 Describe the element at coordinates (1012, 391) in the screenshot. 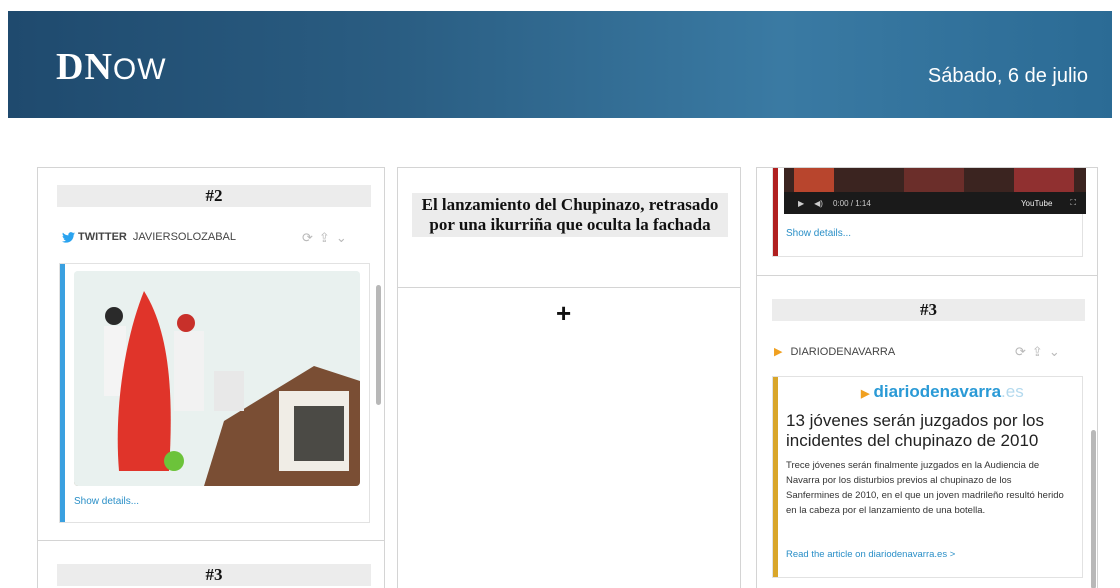

I see `publisher-logo-tld: .es` at that location.